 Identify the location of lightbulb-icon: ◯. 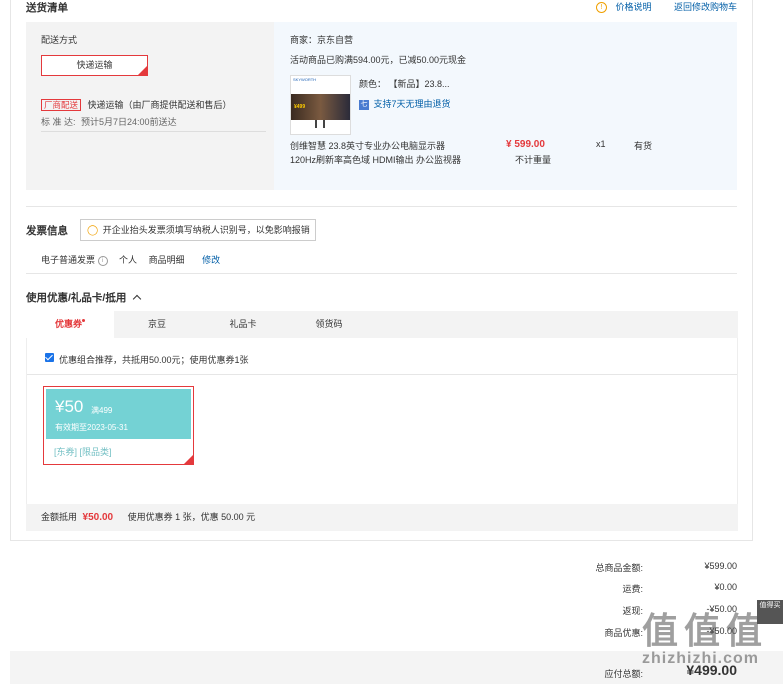
(93, 230).